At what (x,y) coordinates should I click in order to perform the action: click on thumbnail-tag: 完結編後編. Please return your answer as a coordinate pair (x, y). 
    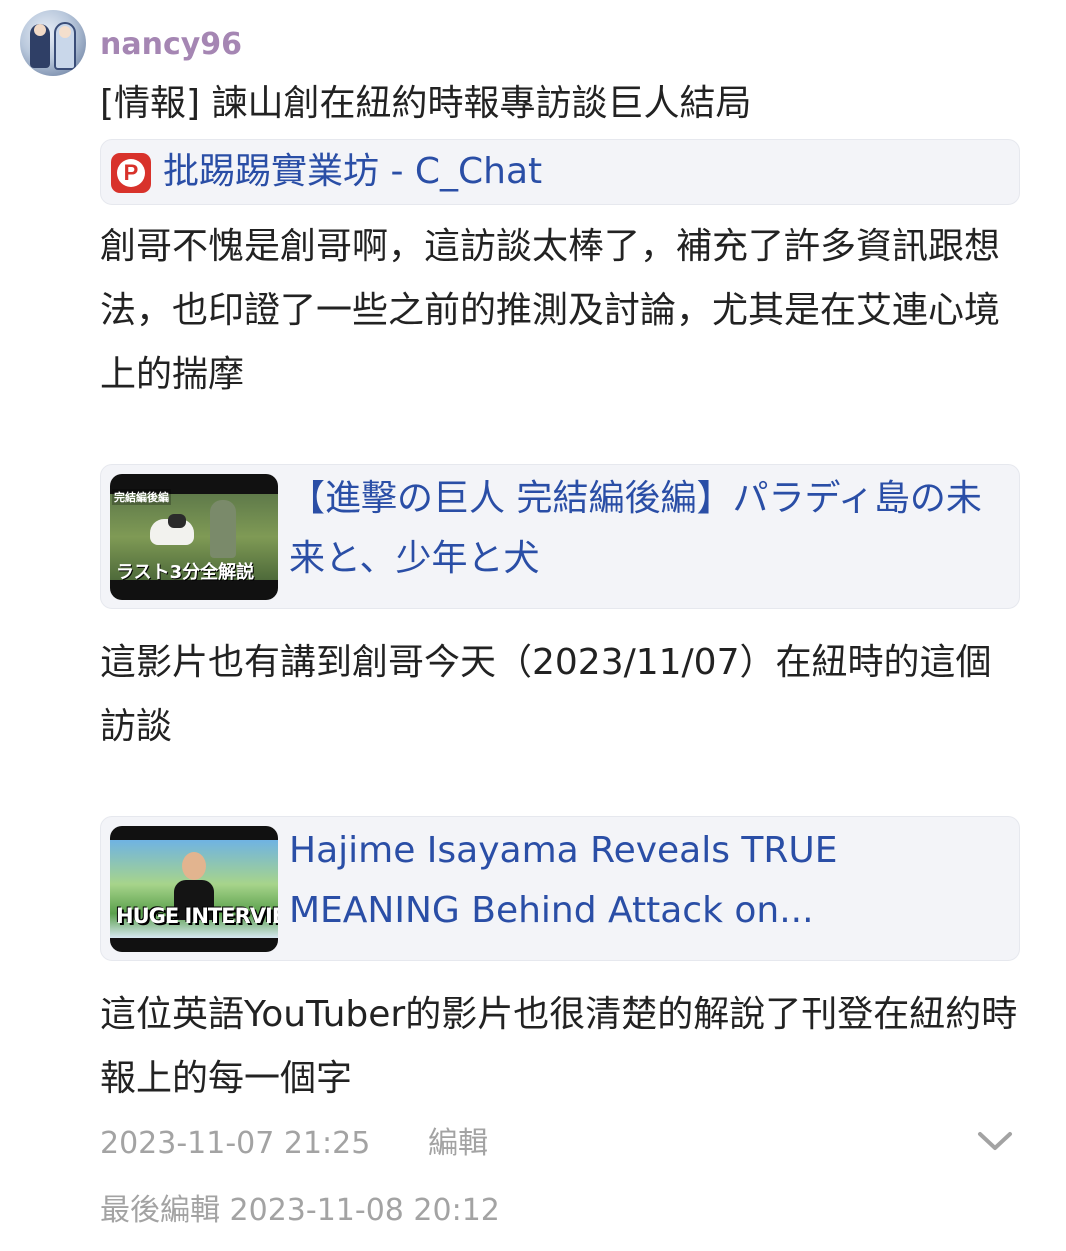
    Looking at the image, I should click on (141, 497).